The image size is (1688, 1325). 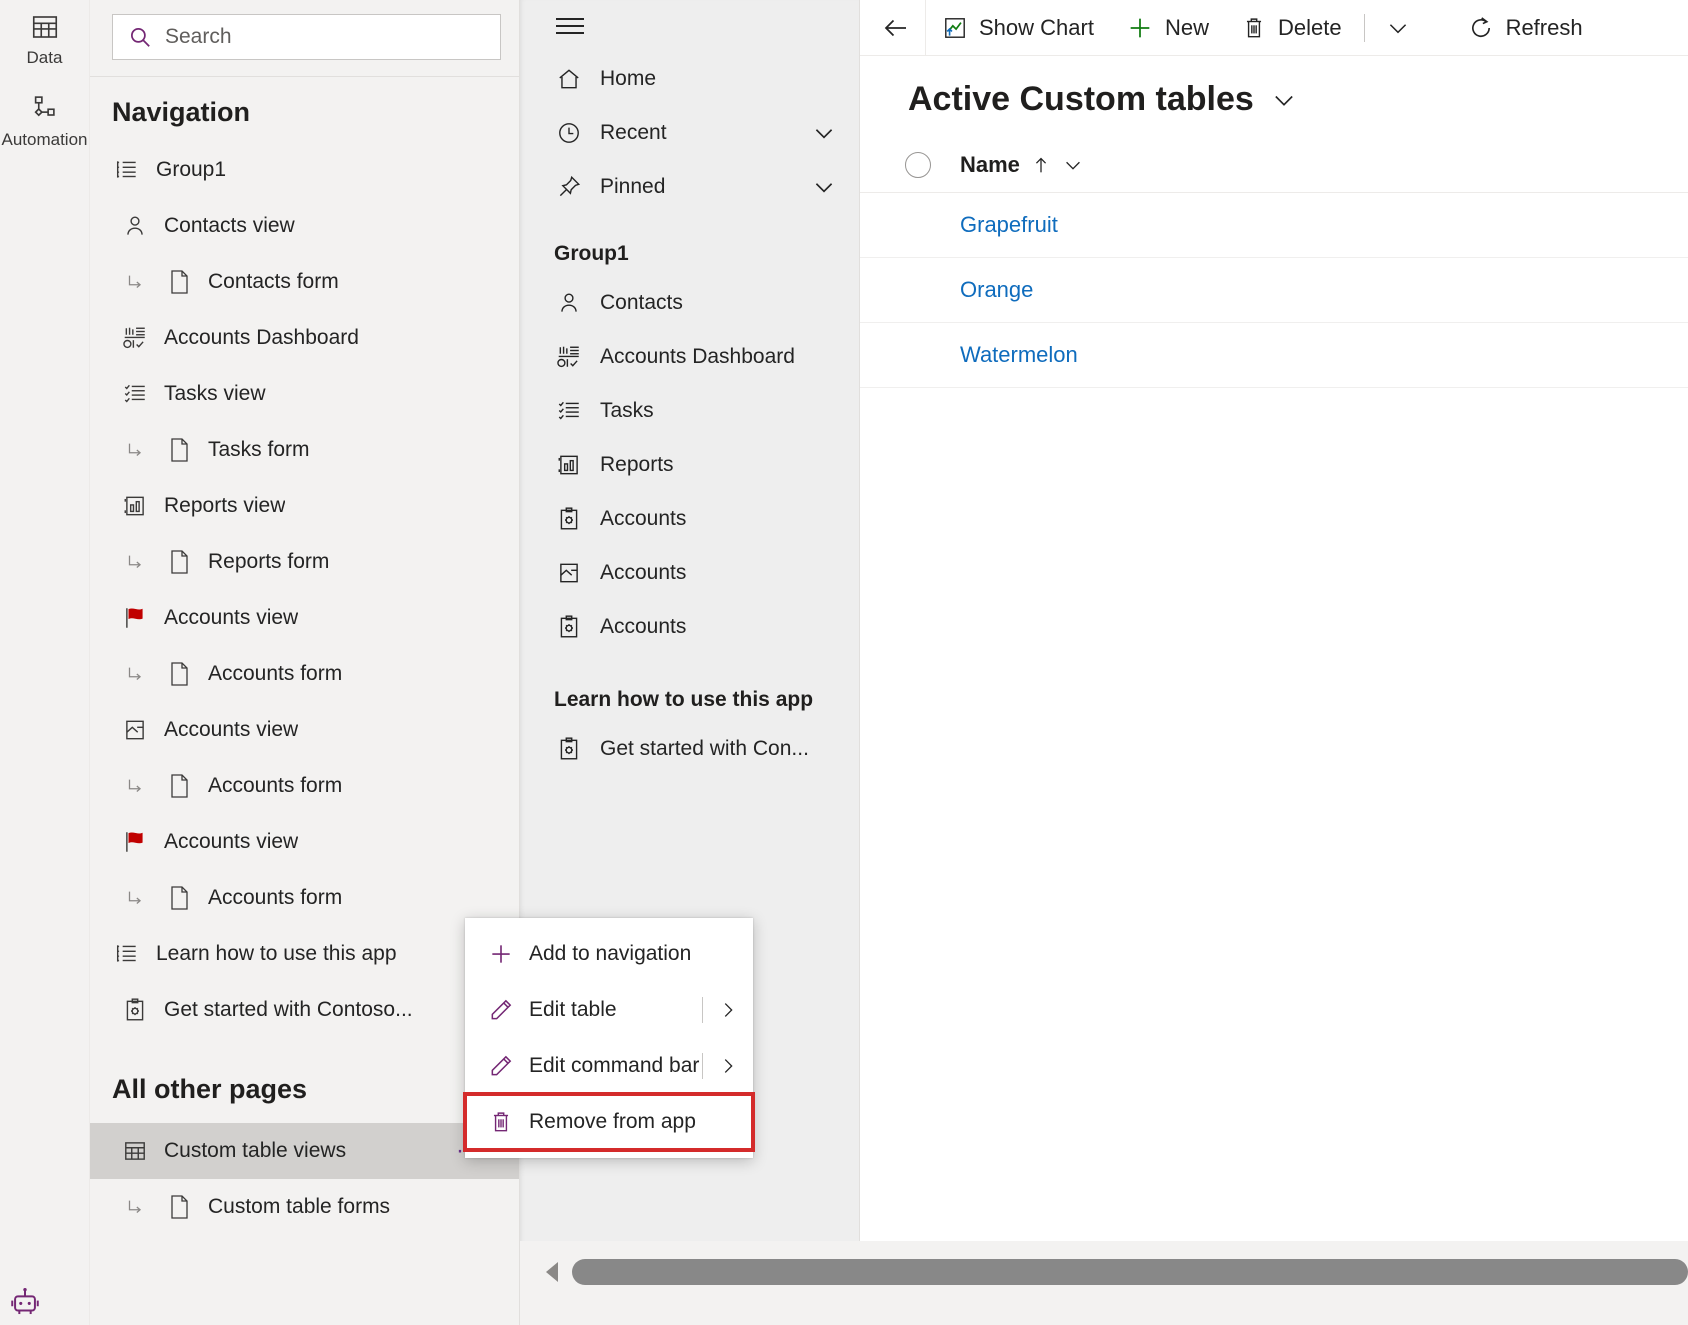 I want to click on preview-item-accounts-1: Accounts, so click(x=689, y=519).